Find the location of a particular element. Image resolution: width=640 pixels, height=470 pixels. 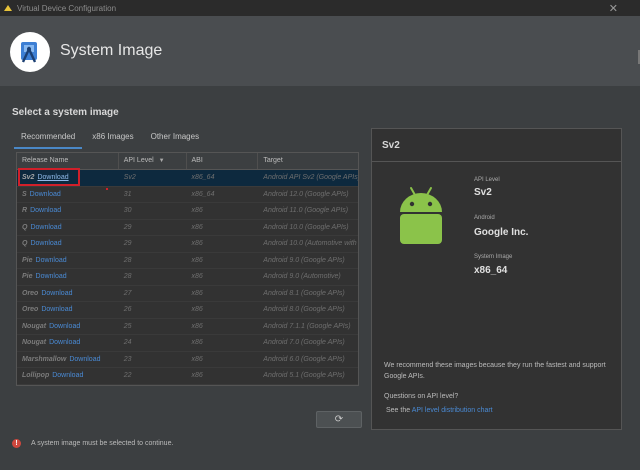

header-scroll-marker is located at coordinates (638, 57).